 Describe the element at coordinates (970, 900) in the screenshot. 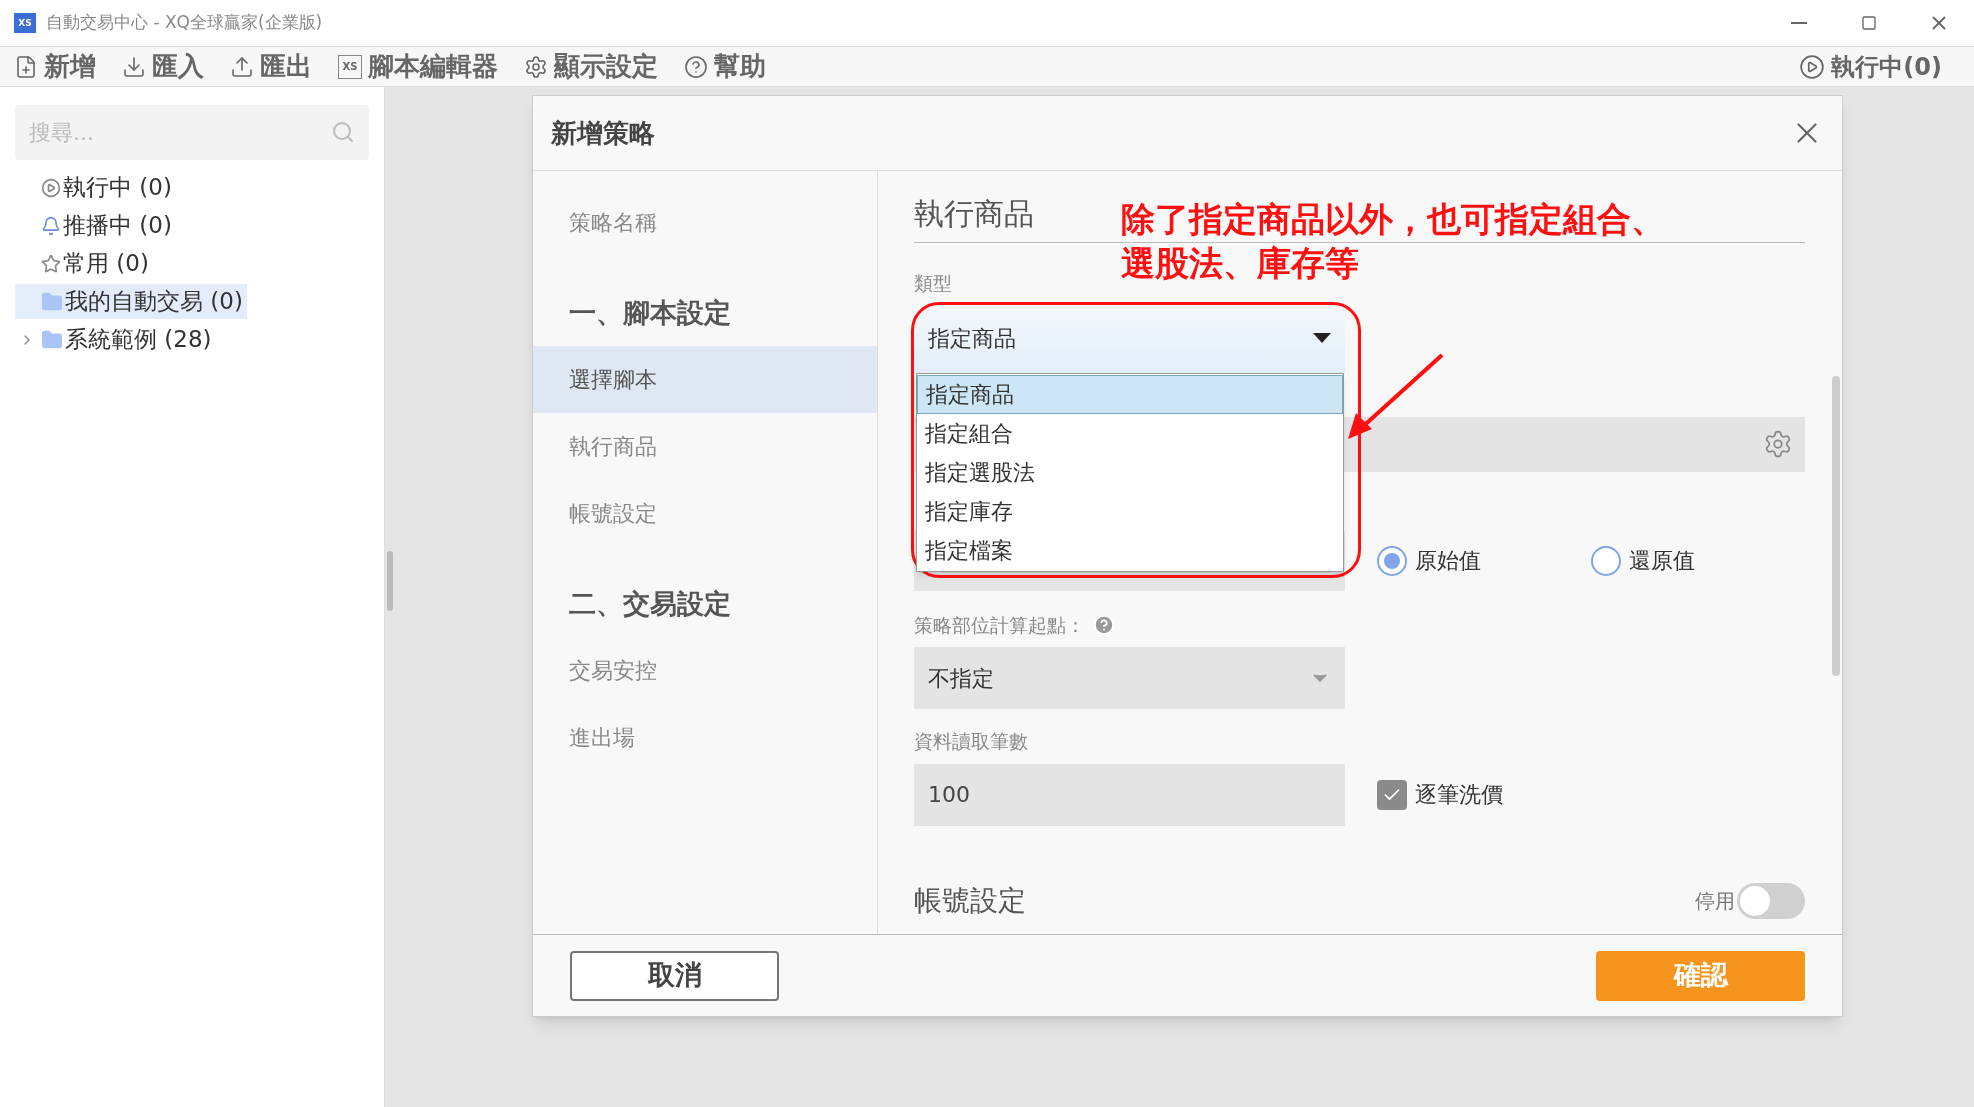

I see `section-title: 帳號設定` at that location.